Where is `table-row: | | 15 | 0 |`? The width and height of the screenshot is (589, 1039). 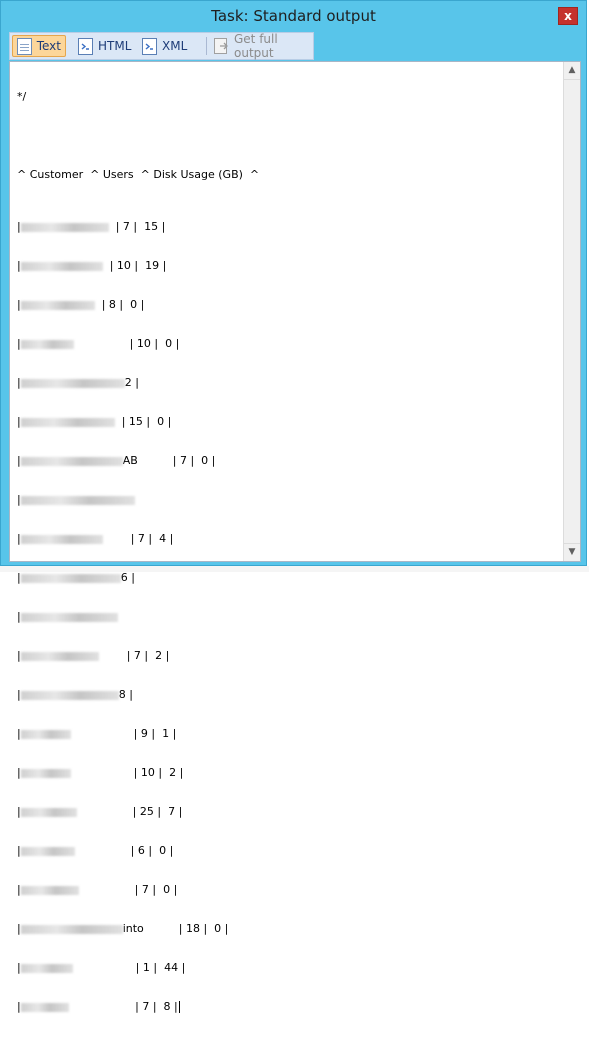 table-row: | | 15 | 0 | is located at coordinates (94, 421).